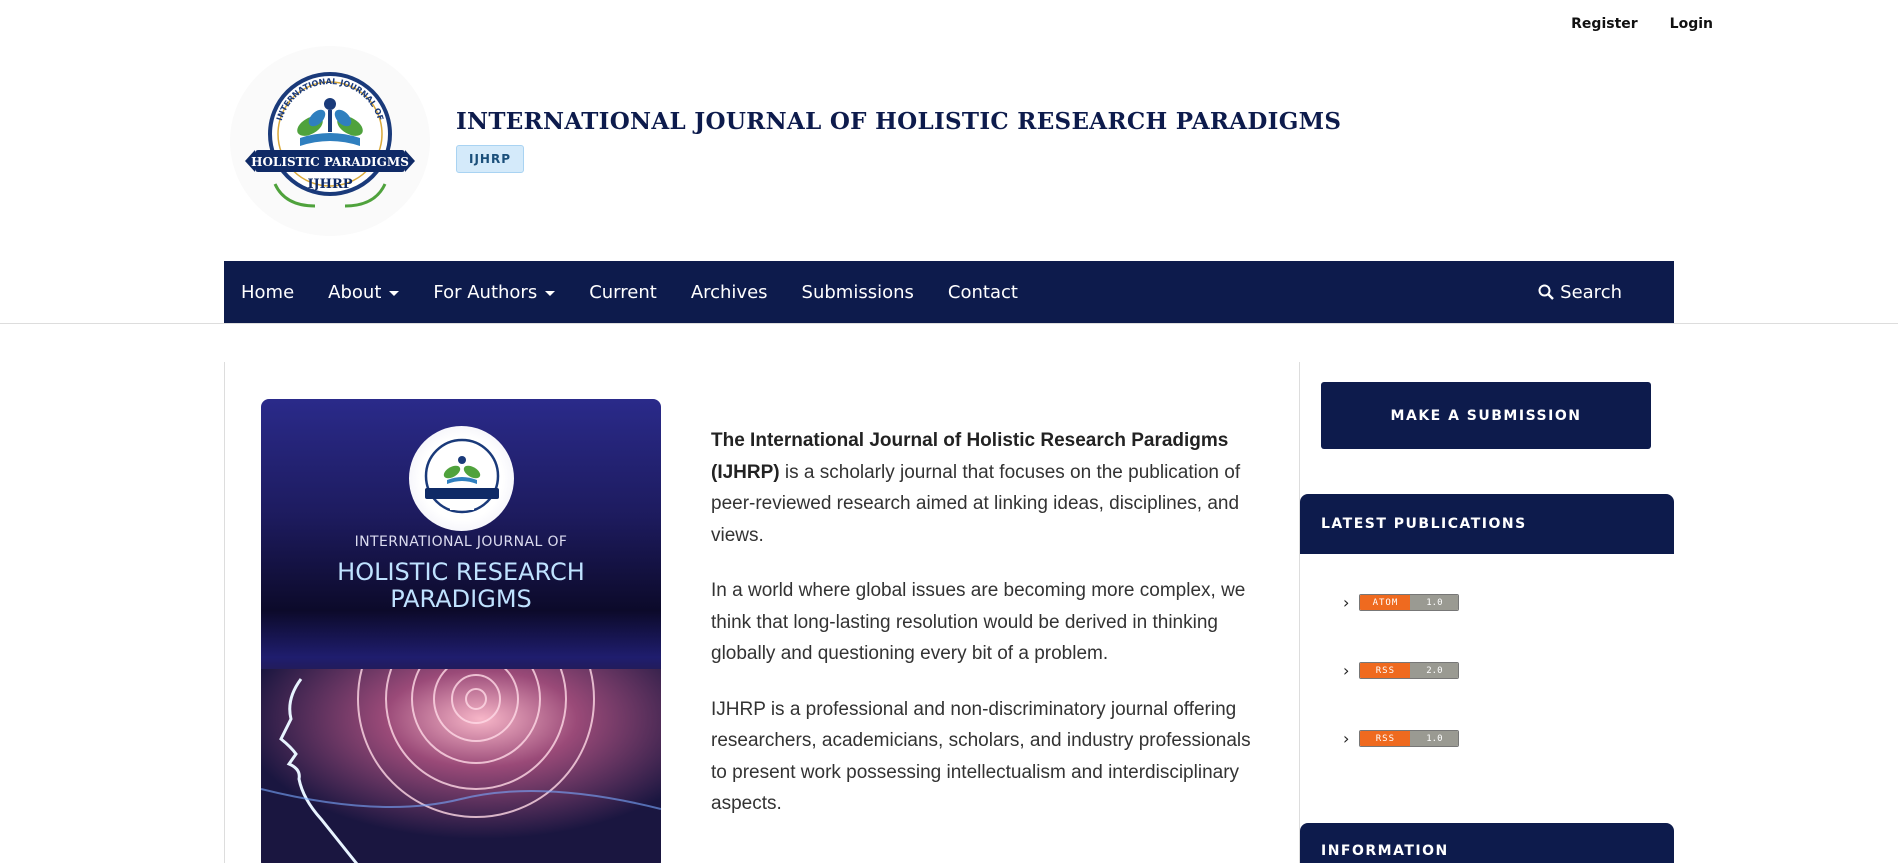  I want to click on register-link: Register, so click(1604, 24).